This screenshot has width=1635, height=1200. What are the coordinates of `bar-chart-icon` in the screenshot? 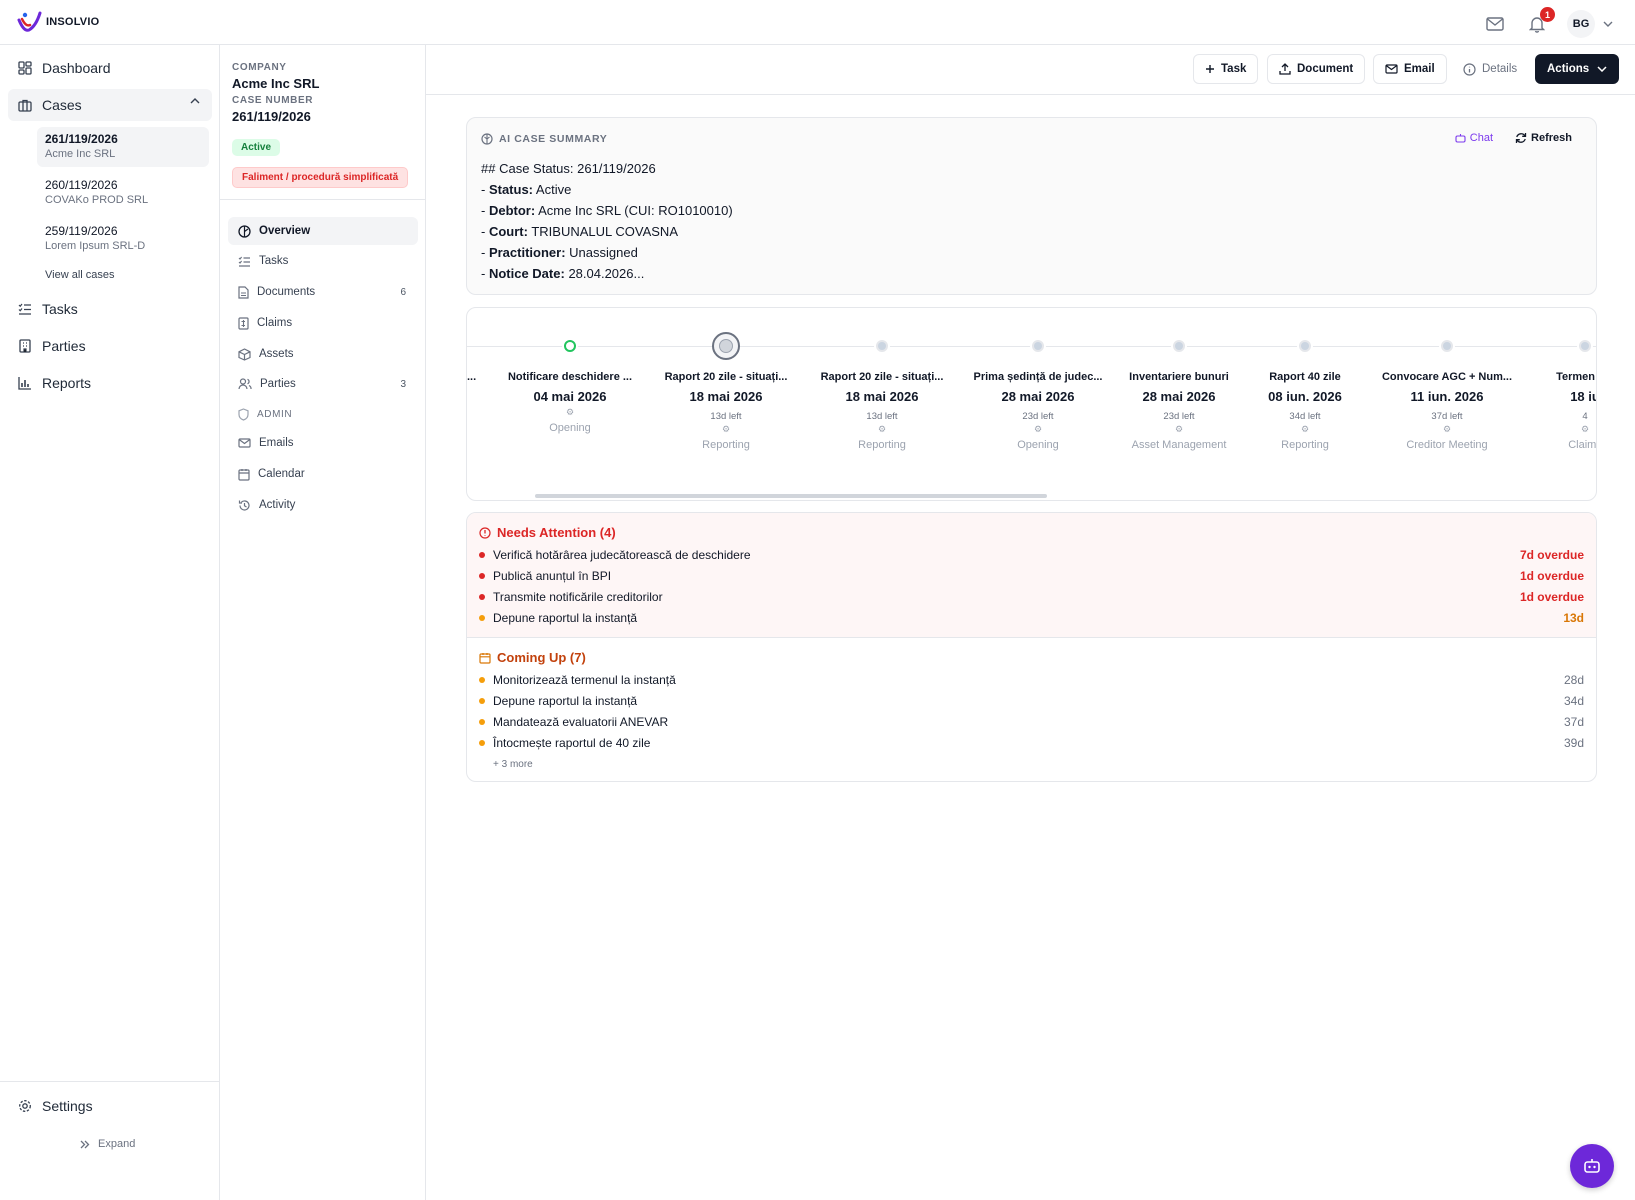 It's located at (24, 383).